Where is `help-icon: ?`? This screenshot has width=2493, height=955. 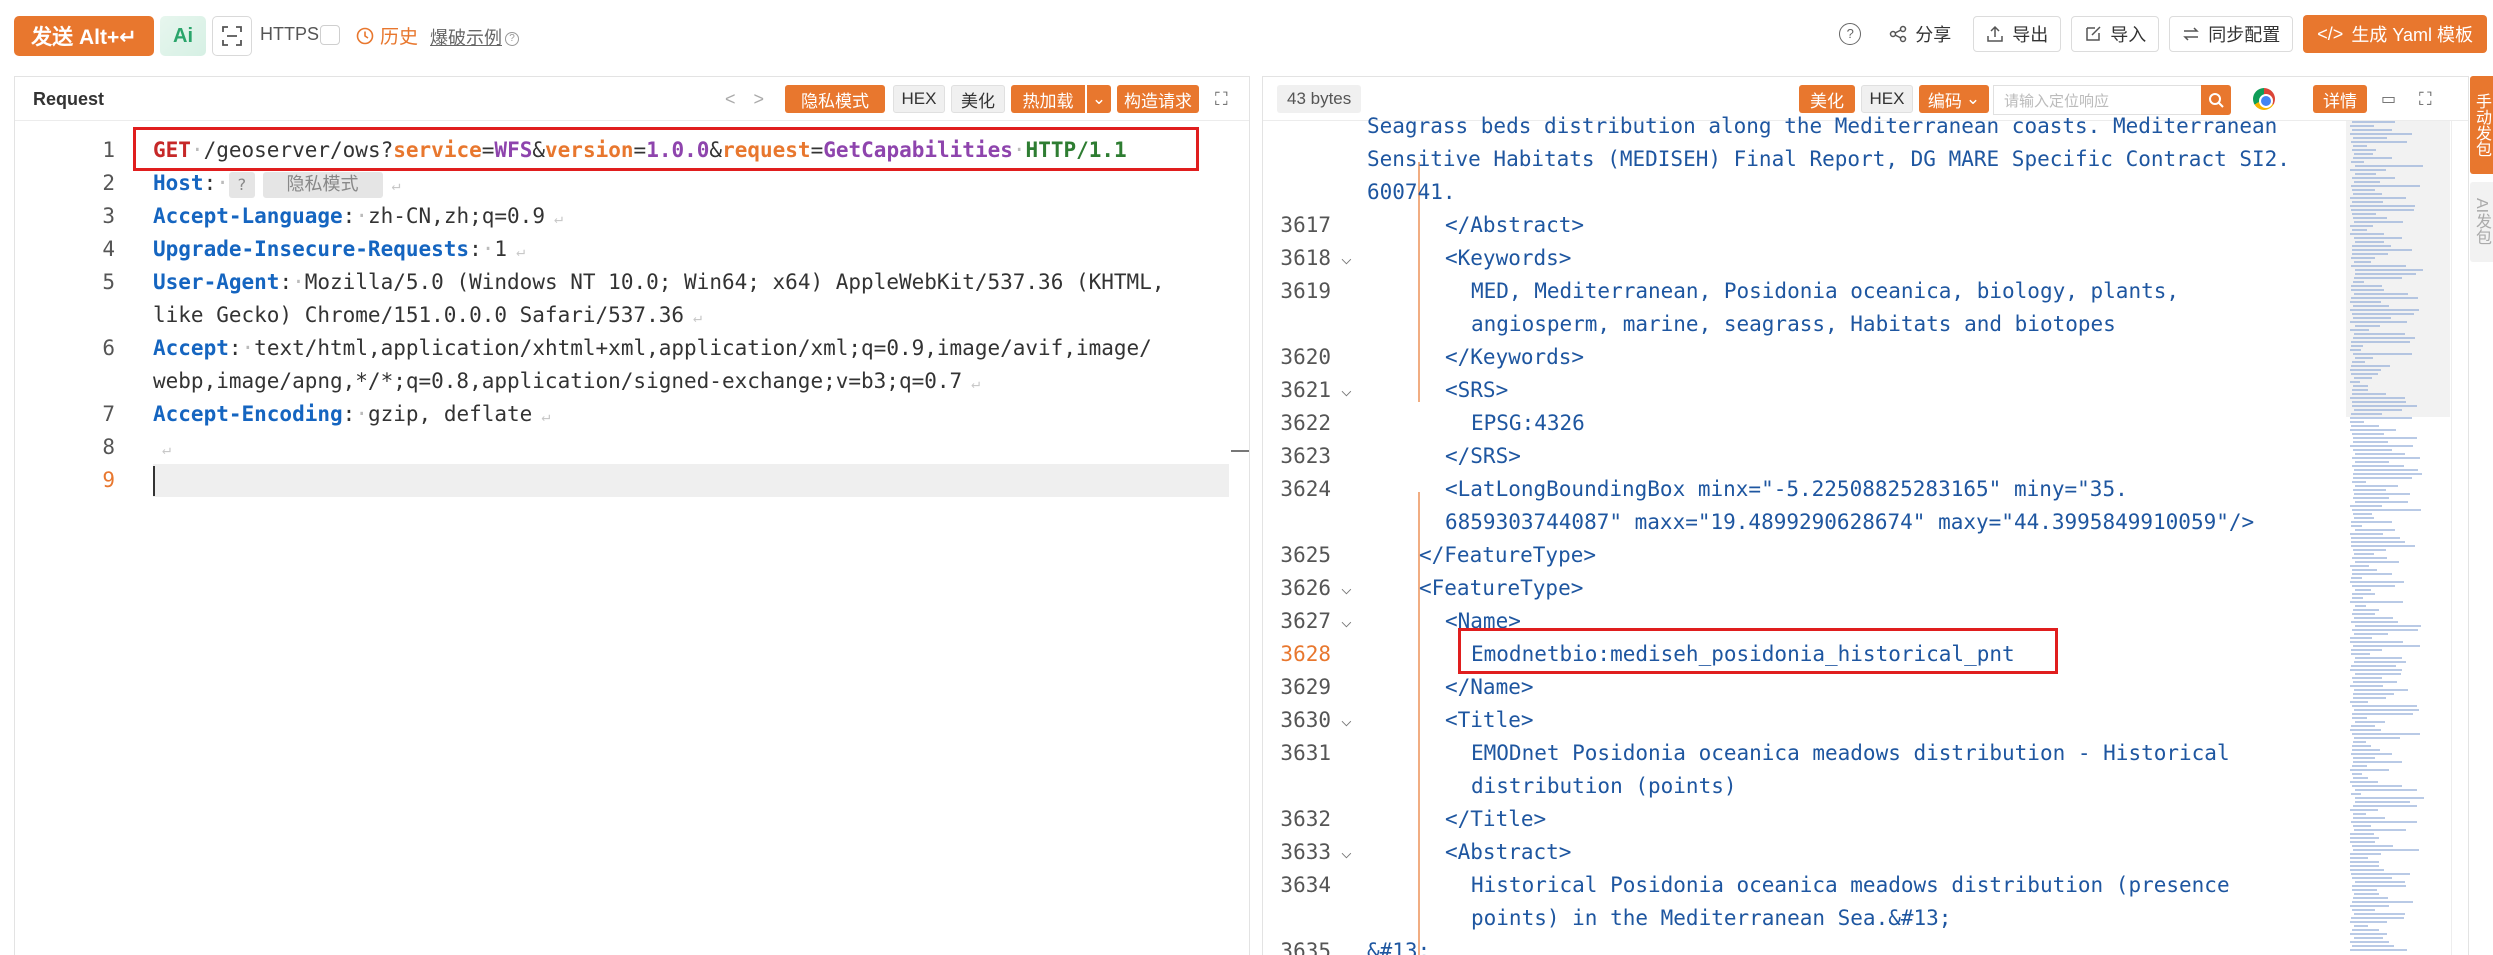 help-icon: ? is located at coordinates (1850, 34).